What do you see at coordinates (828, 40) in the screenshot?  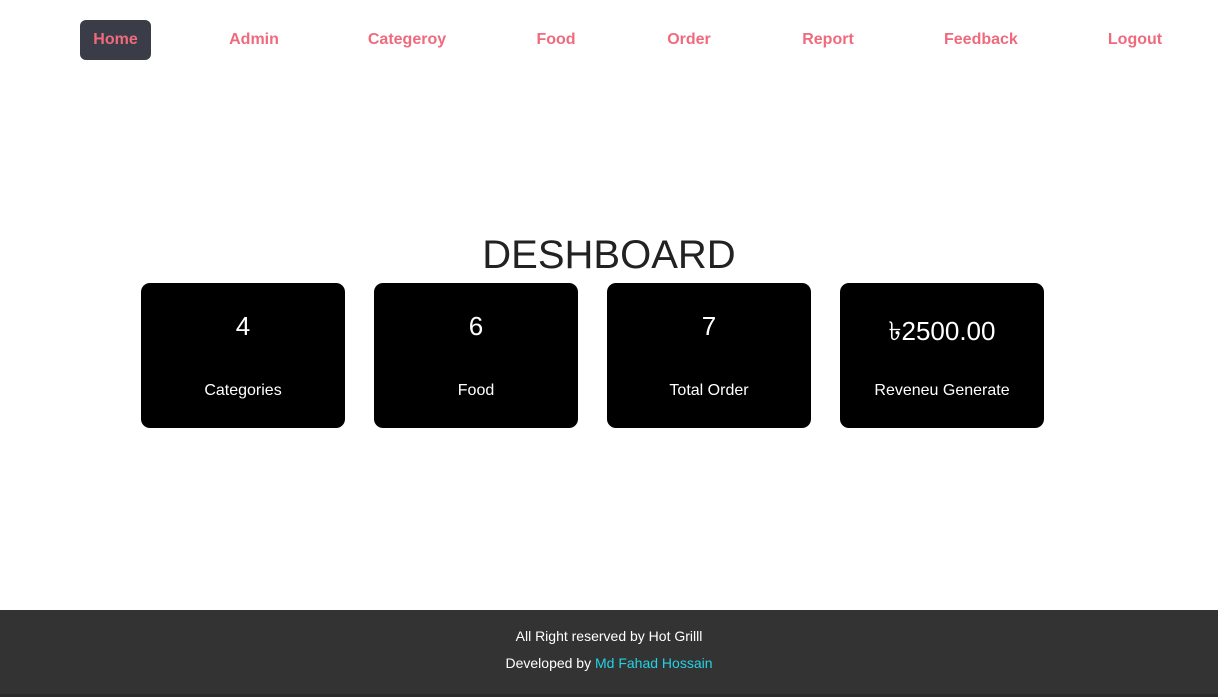 I see `nav-report: Report` at bounding box center [828, 40].